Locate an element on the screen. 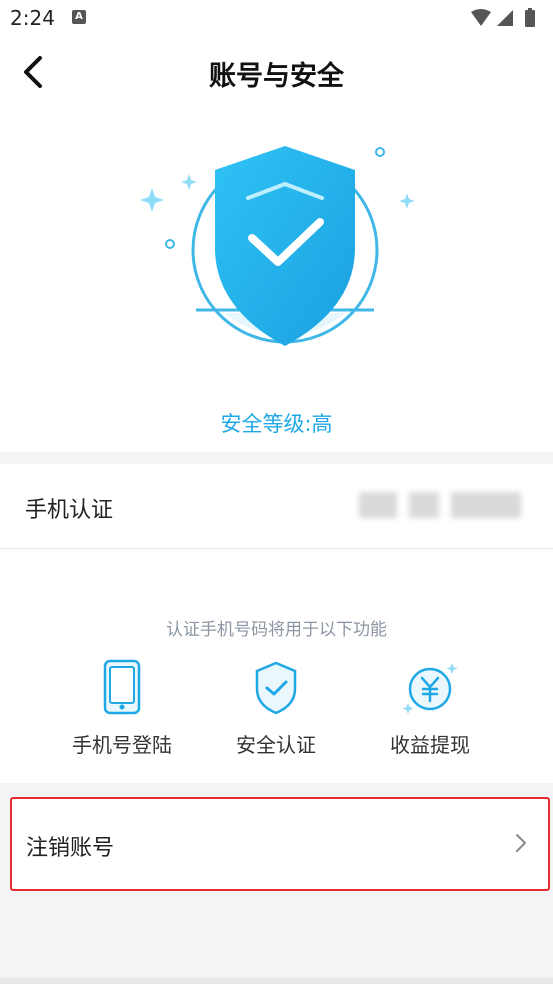 This screenshot has height=984, width=553. feature-phone-login: 手机号登陆 is located at coordinates (122, 714).